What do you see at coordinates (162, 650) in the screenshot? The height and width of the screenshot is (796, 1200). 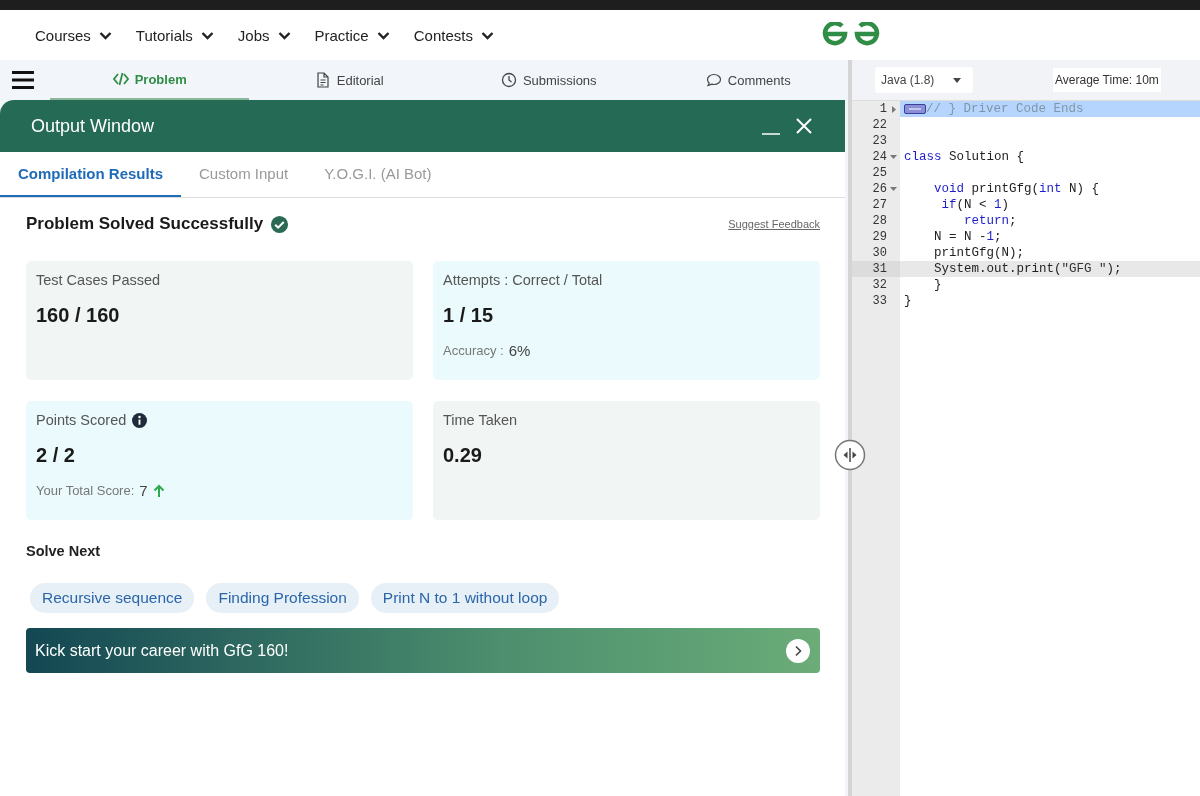 I see `banner-text: Kick start your career with GfG 160!` at bounding box center [162, 650].